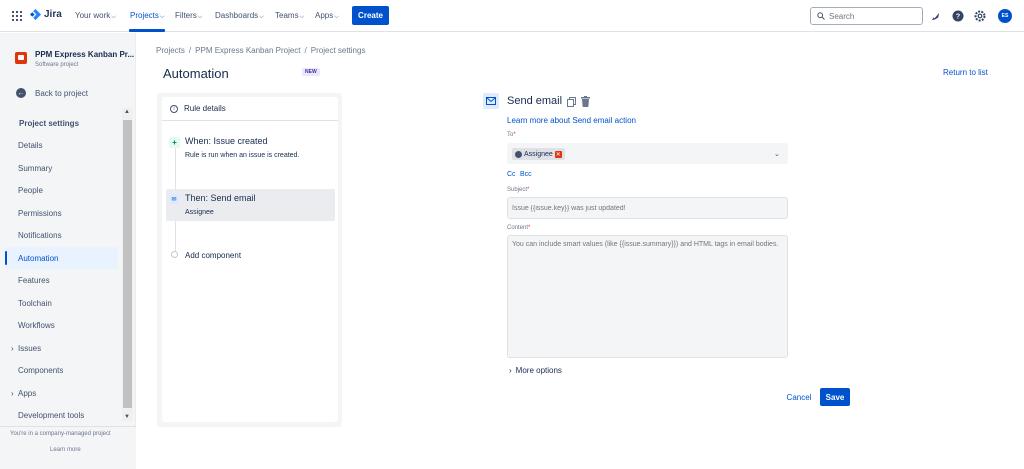 The height and width of the screenshot is (469, 1024). I want to click on more-options-toggle: › More options, so click(535, 370).